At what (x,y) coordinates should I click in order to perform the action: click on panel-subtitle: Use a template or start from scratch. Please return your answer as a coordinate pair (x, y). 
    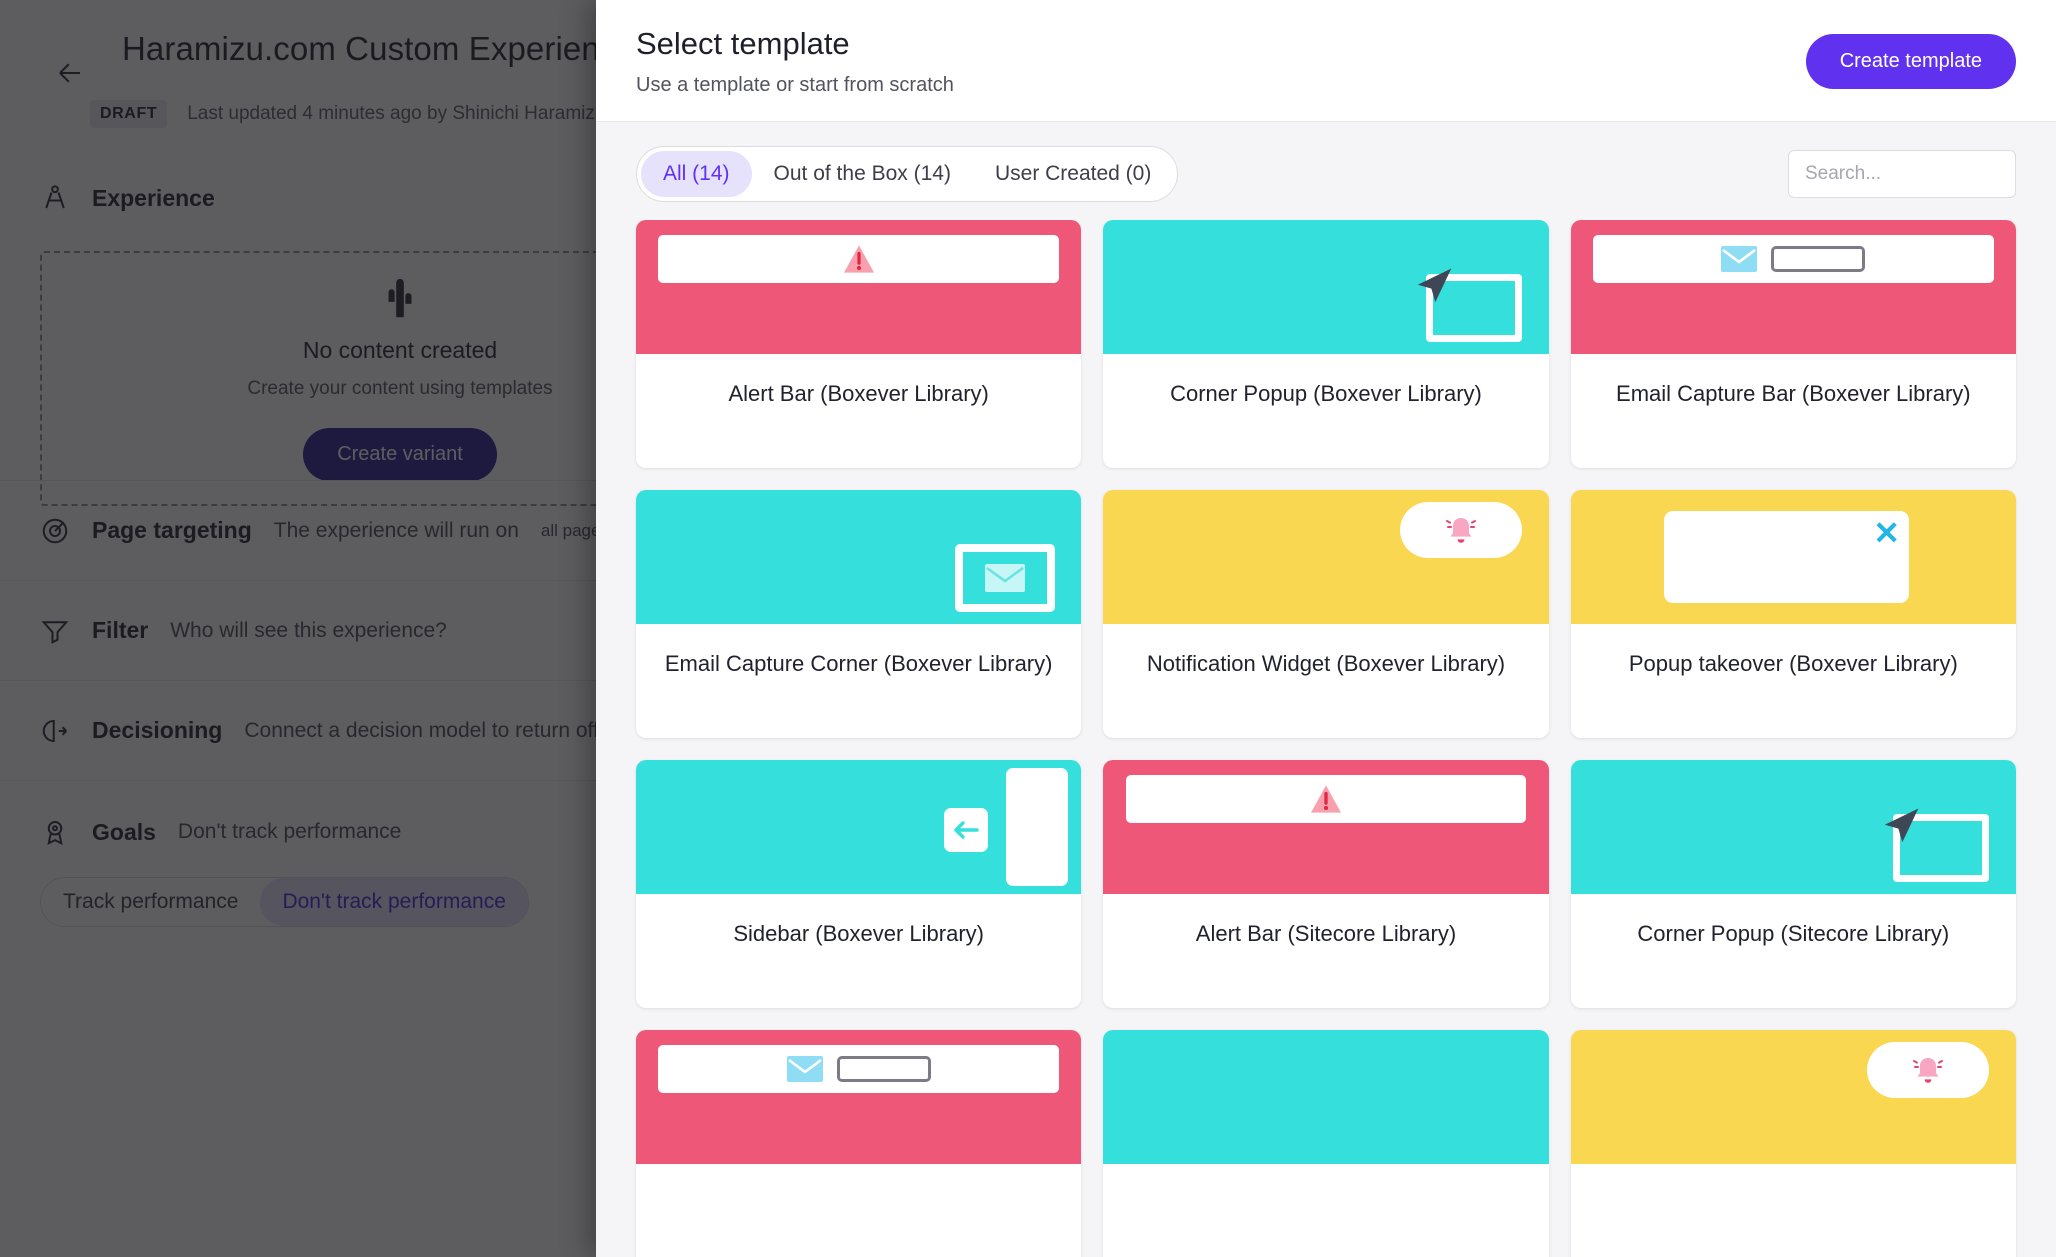
    Looking at the image, I should click on (795, 85).